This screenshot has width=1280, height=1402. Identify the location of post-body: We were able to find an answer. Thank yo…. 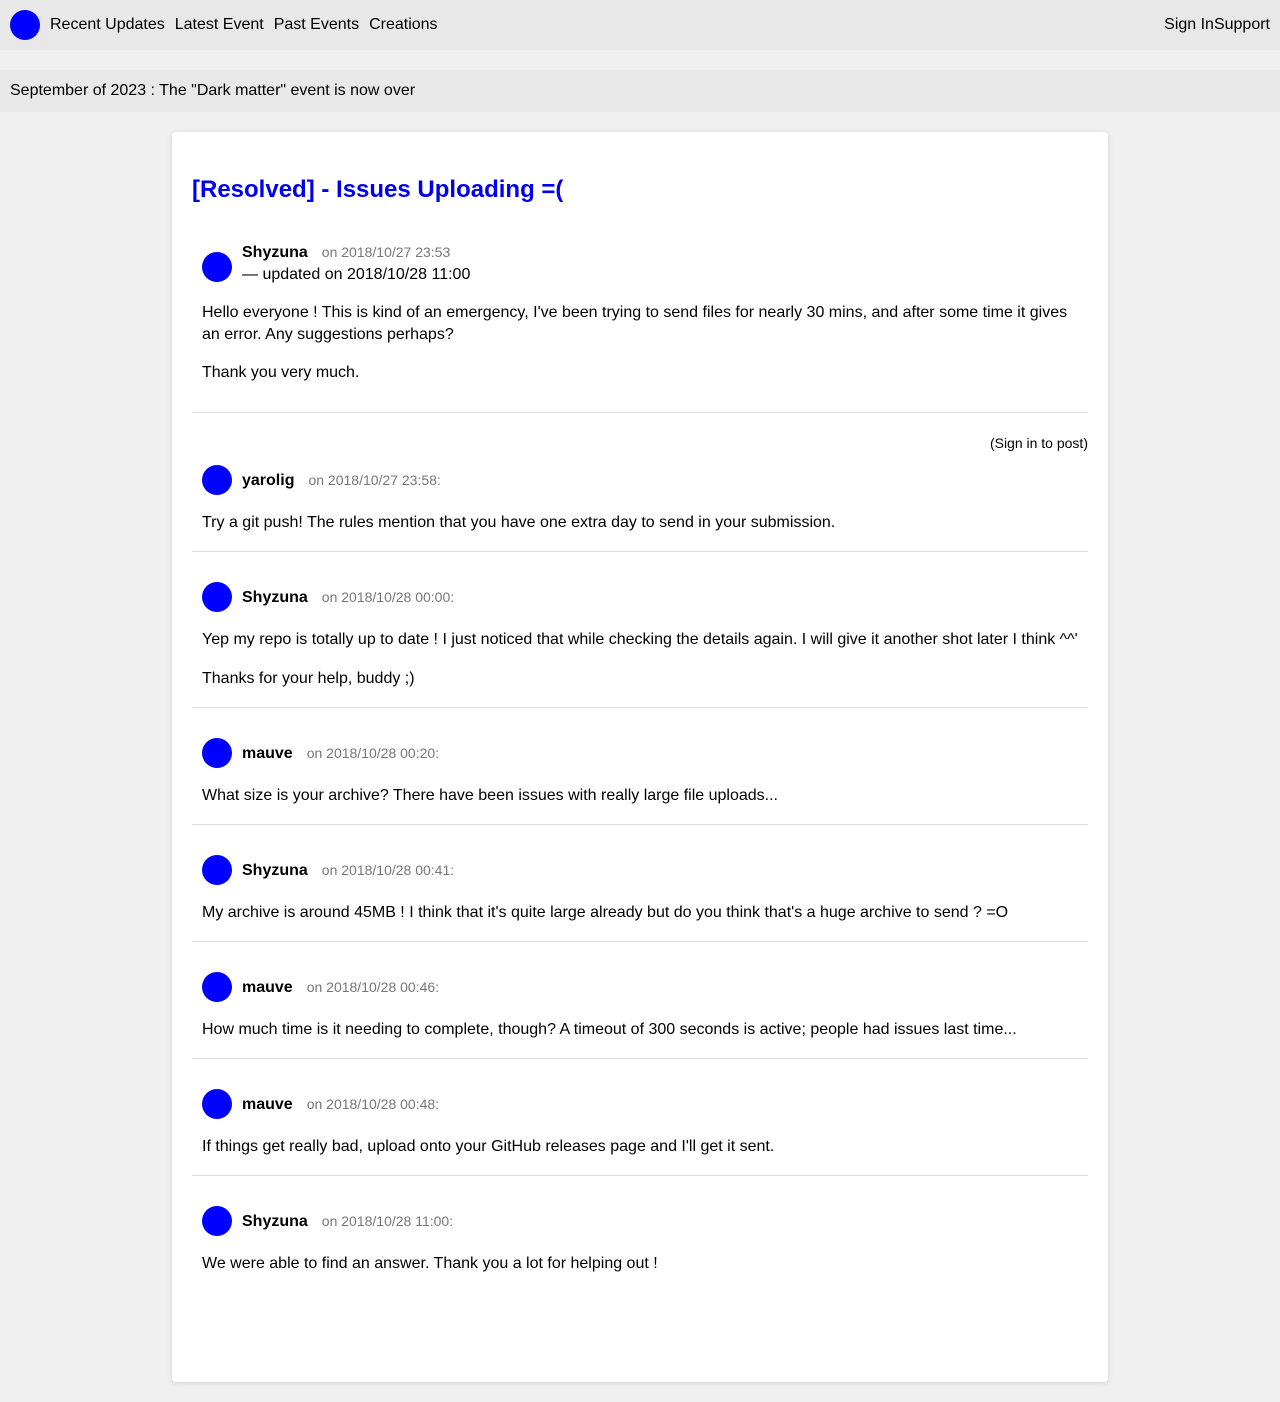
(640, 1264).